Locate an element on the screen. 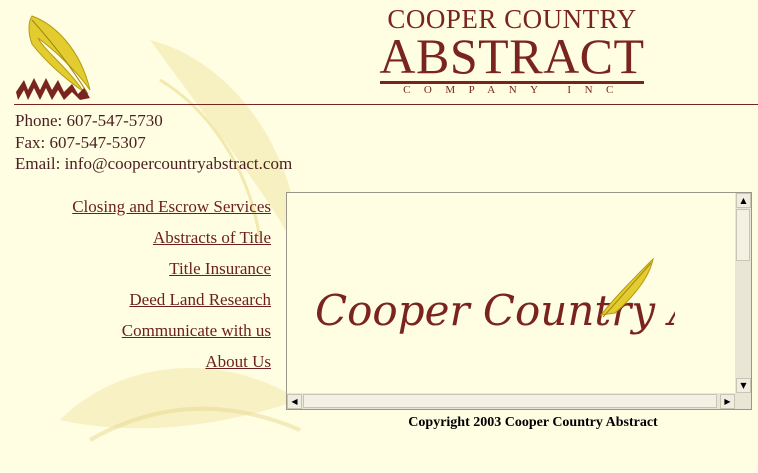  script-logo: Cooper Country Al is located at coordinates (495, 296).